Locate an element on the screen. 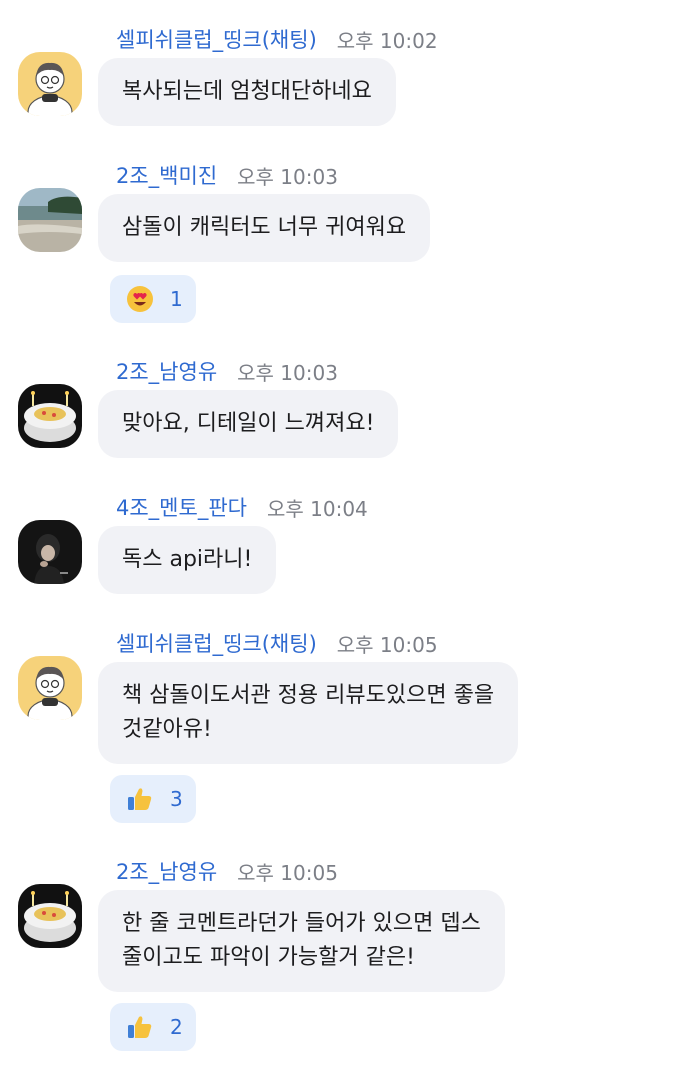 The image size is (690, 1082). message-bubble: 복사되는데 엄청대단하네요 is located at coordinates (247, 92).